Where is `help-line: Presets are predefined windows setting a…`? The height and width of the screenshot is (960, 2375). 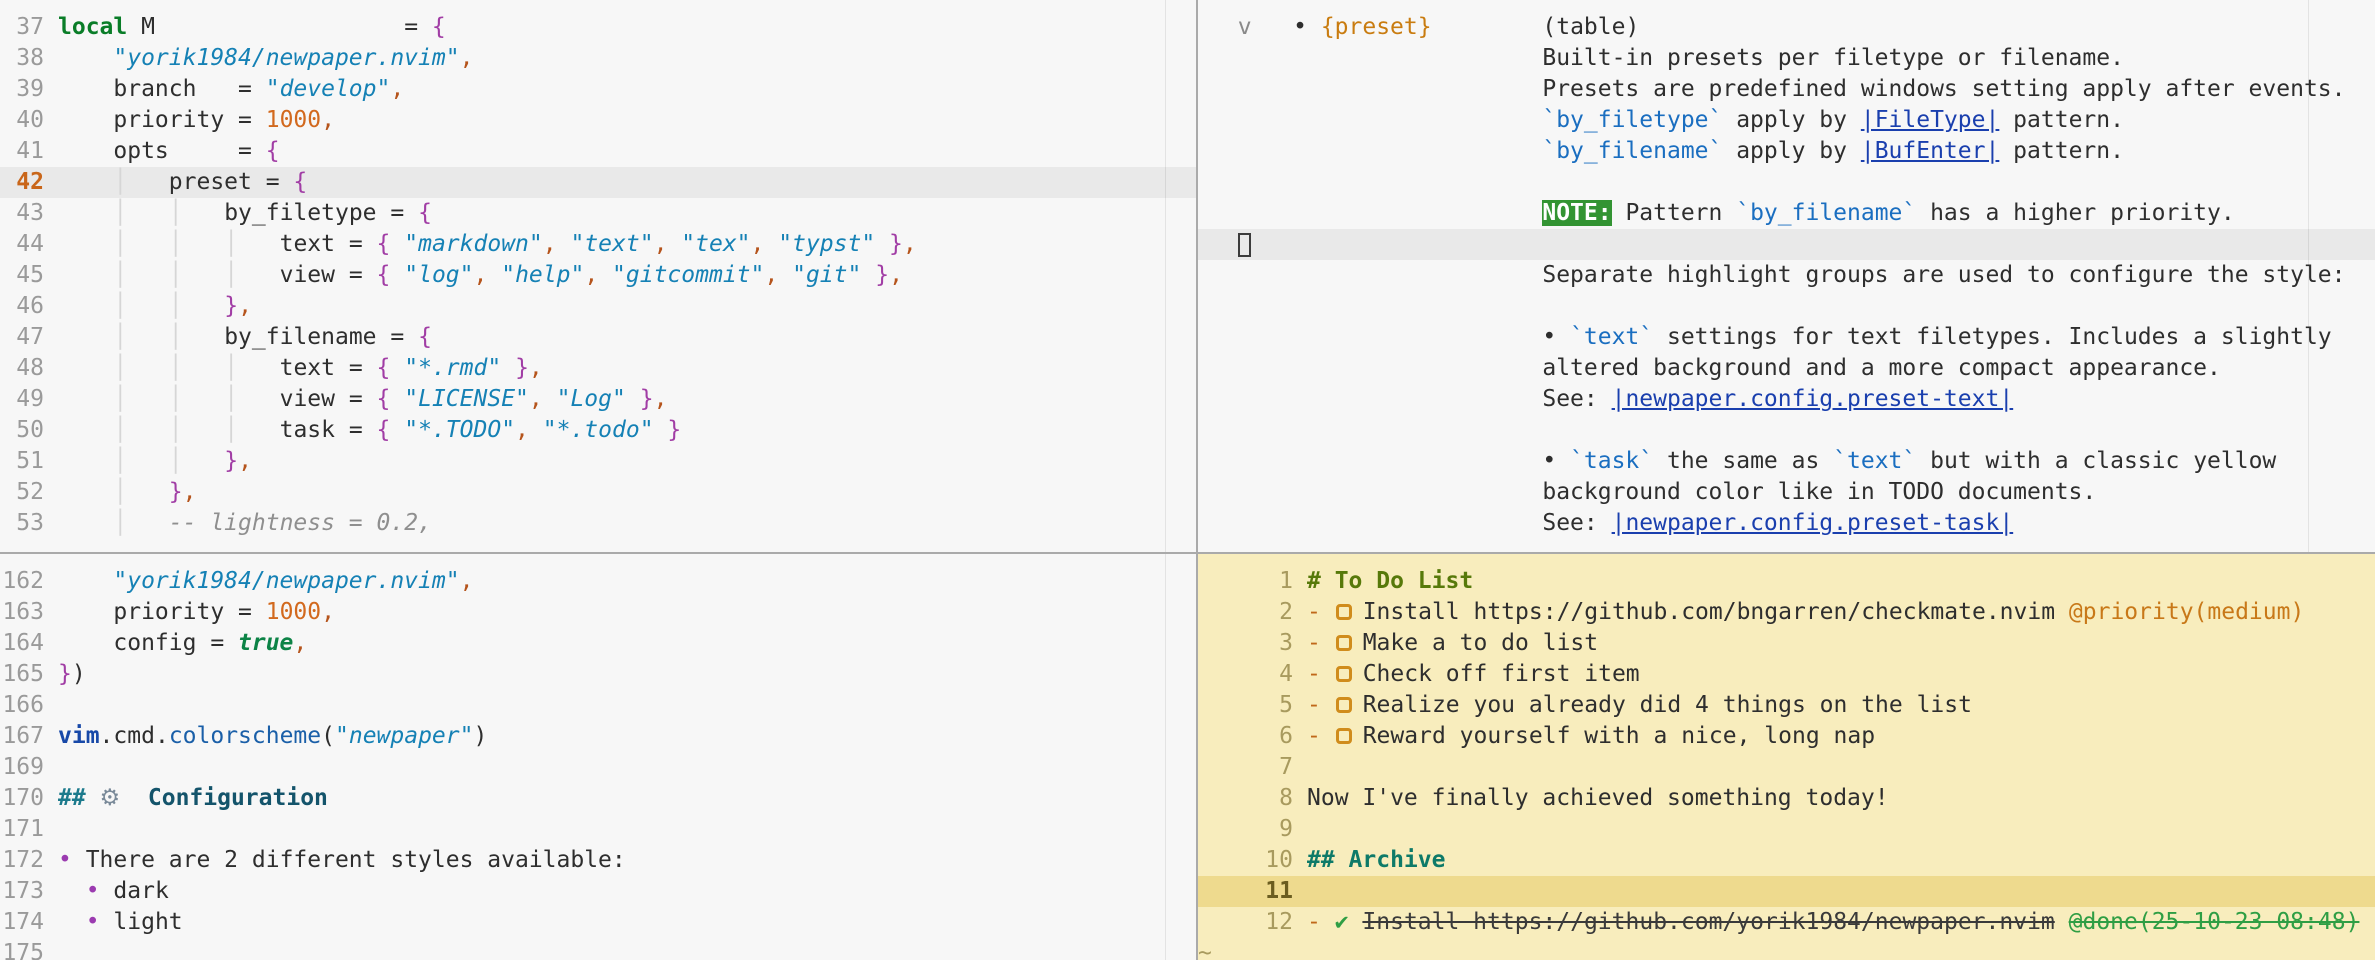 help-line: Presets are predefined windows setting a… is located at coordinates (1786, 89).